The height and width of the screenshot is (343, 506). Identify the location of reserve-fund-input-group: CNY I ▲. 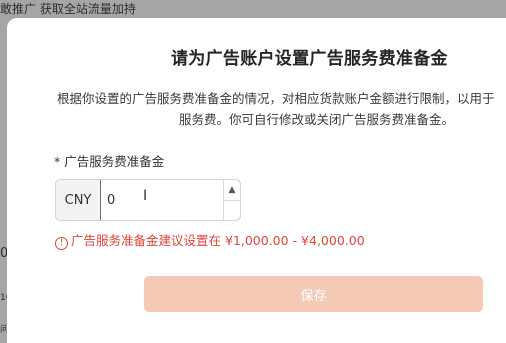
(148, 200).